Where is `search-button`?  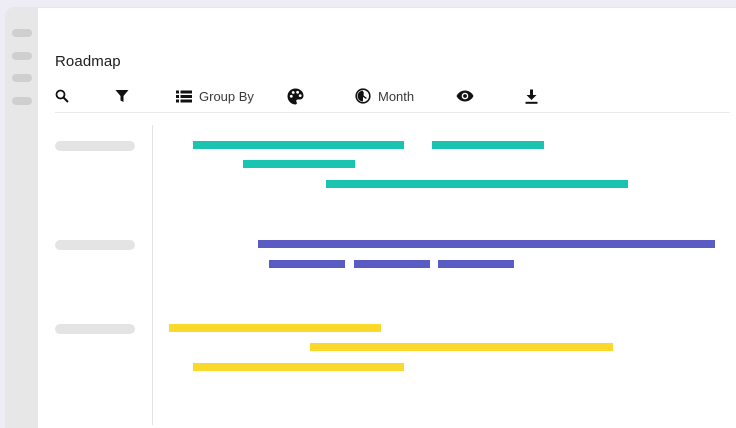
search-button is located at coordinates (62, 96).